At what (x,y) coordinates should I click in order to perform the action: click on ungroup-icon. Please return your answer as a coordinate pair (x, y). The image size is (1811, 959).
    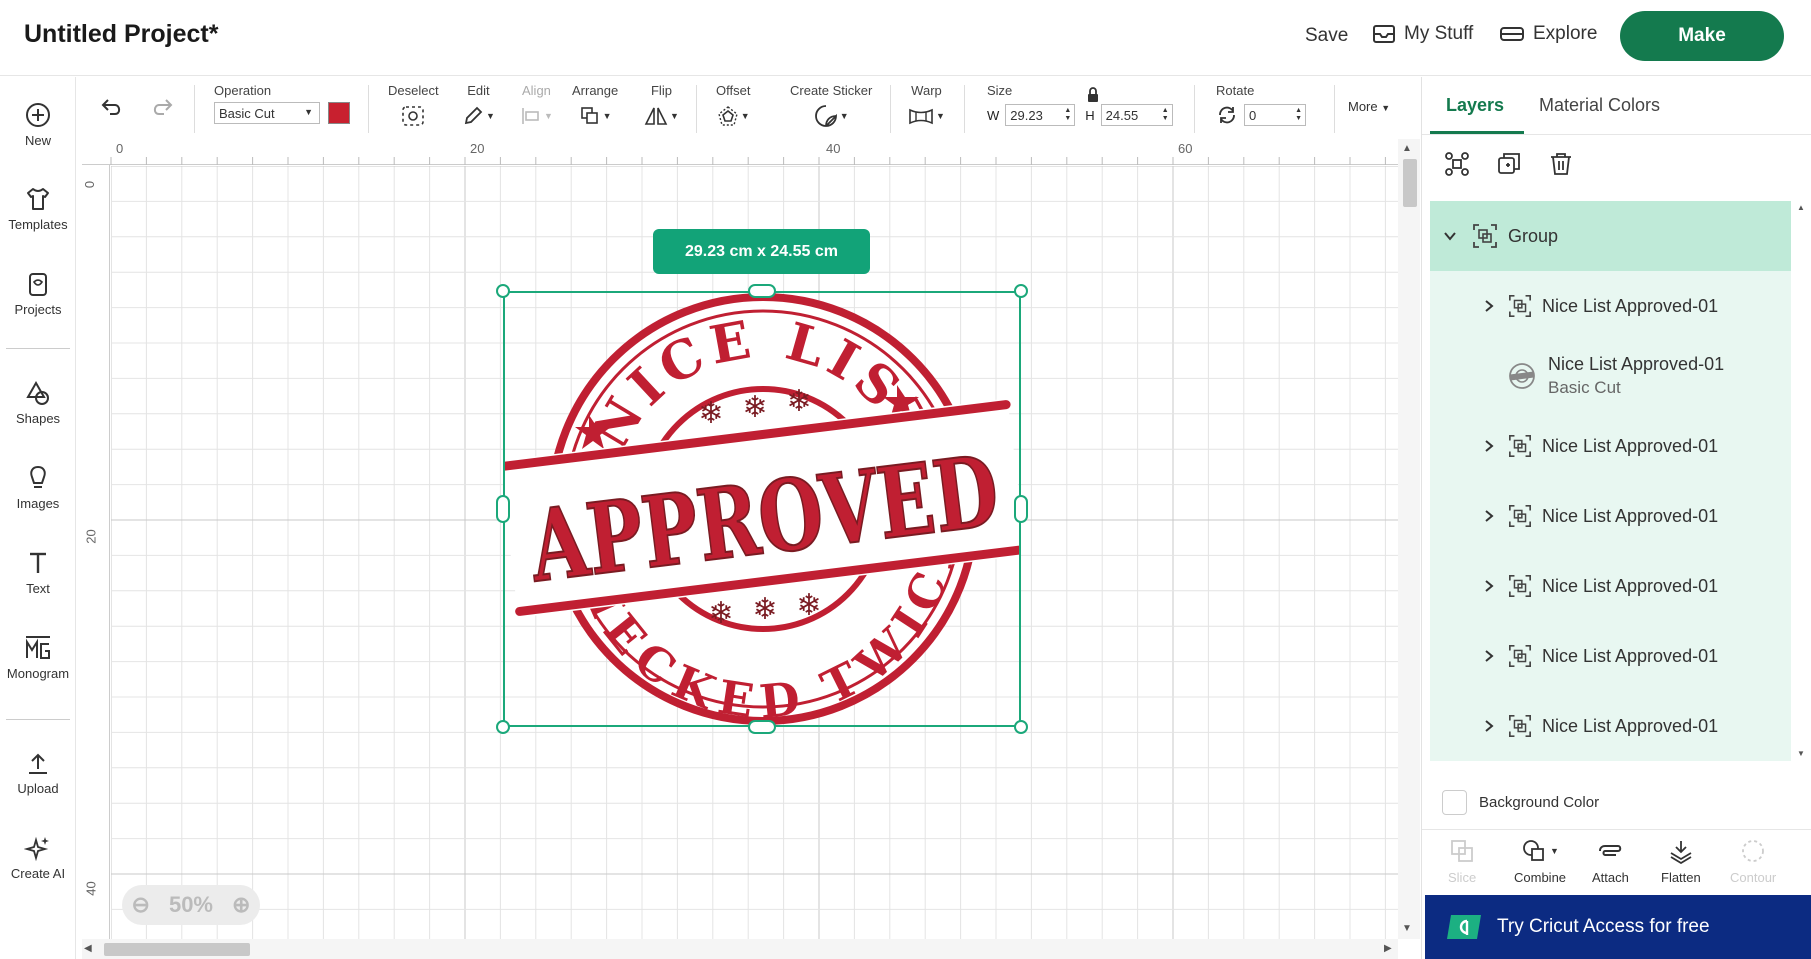
    Looking at the image, I should click on (1457, 164).